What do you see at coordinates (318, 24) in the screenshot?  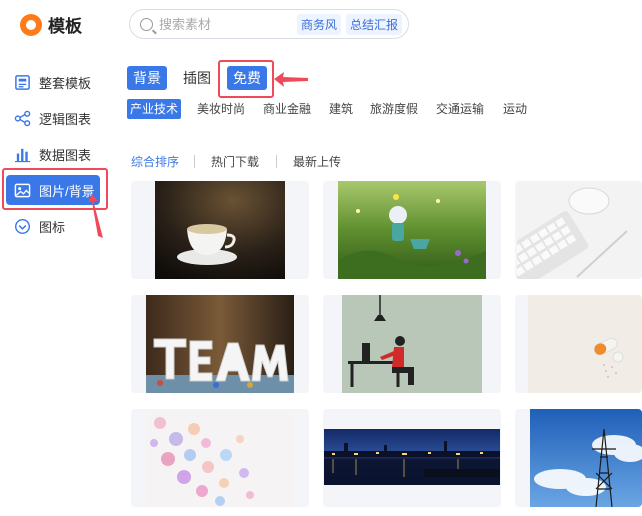 I see `search-tag-business: 商务风` at bounding box center [318, 24].